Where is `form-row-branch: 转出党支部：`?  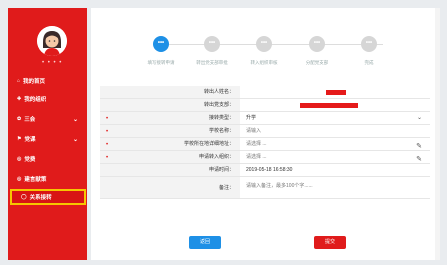
form-row-branch: 转出党支部： is located at coordinates (265, 105).